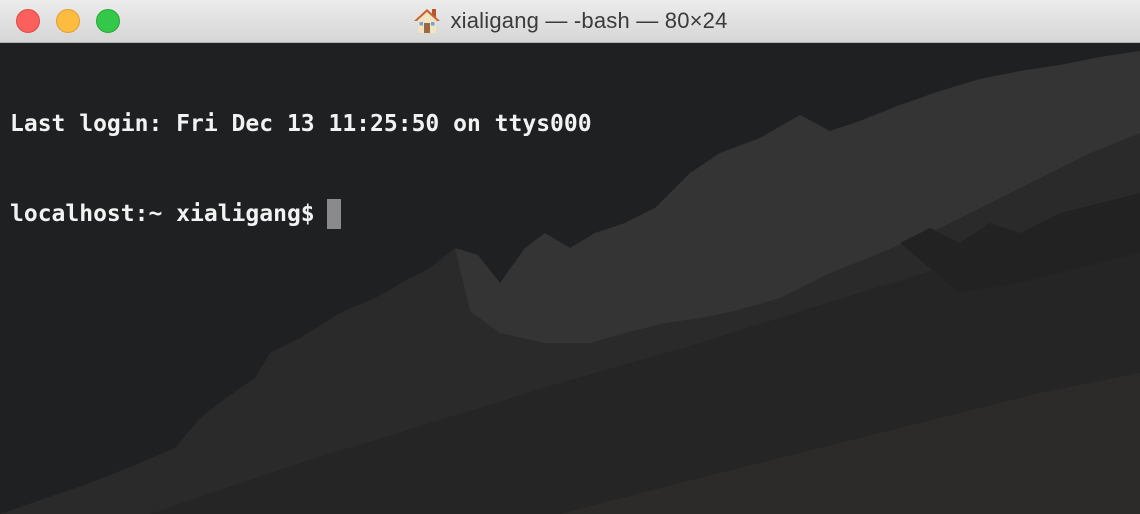 Image resolution: width=1140 pixels, height=514 pixels. I want to click on home-icon, so click(427, 21).